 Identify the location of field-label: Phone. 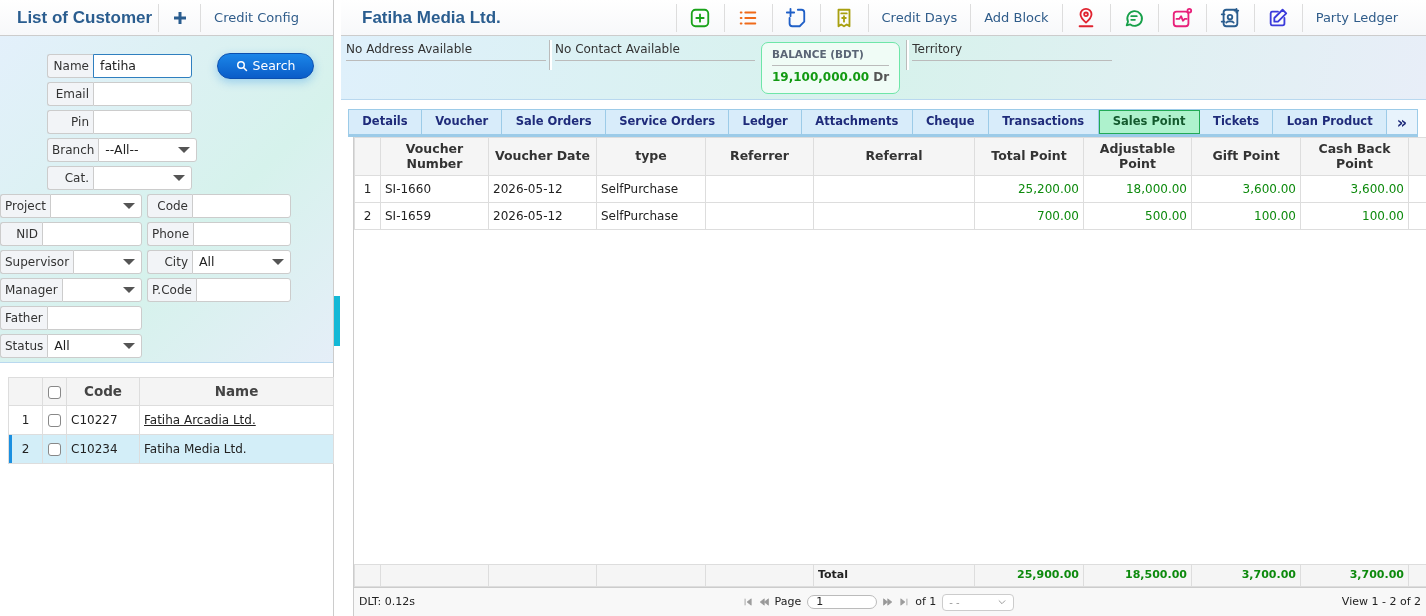
(170, 234).